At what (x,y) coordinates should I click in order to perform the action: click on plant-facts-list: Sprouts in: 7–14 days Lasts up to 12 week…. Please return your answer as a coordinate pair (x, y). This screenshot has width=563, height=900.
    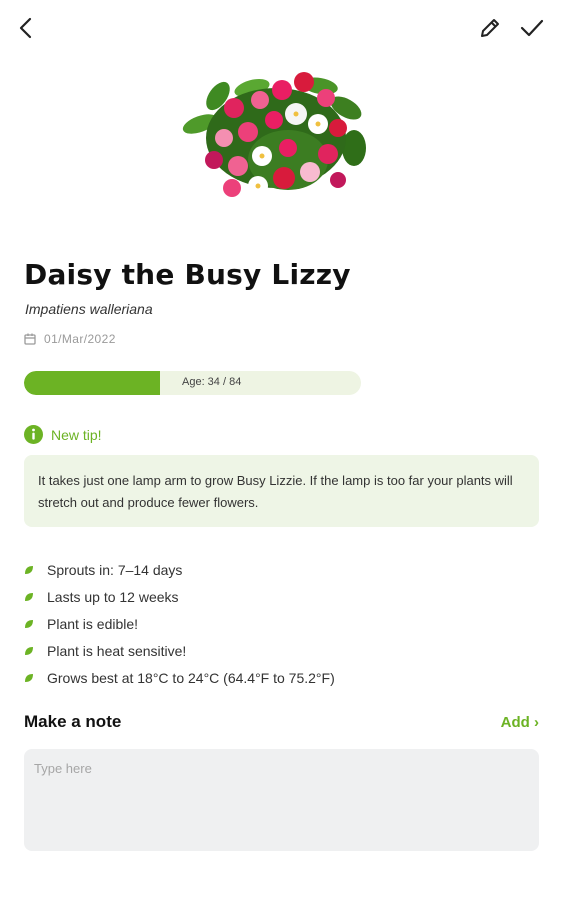
    Looking at the image, I should click on (179, 623).